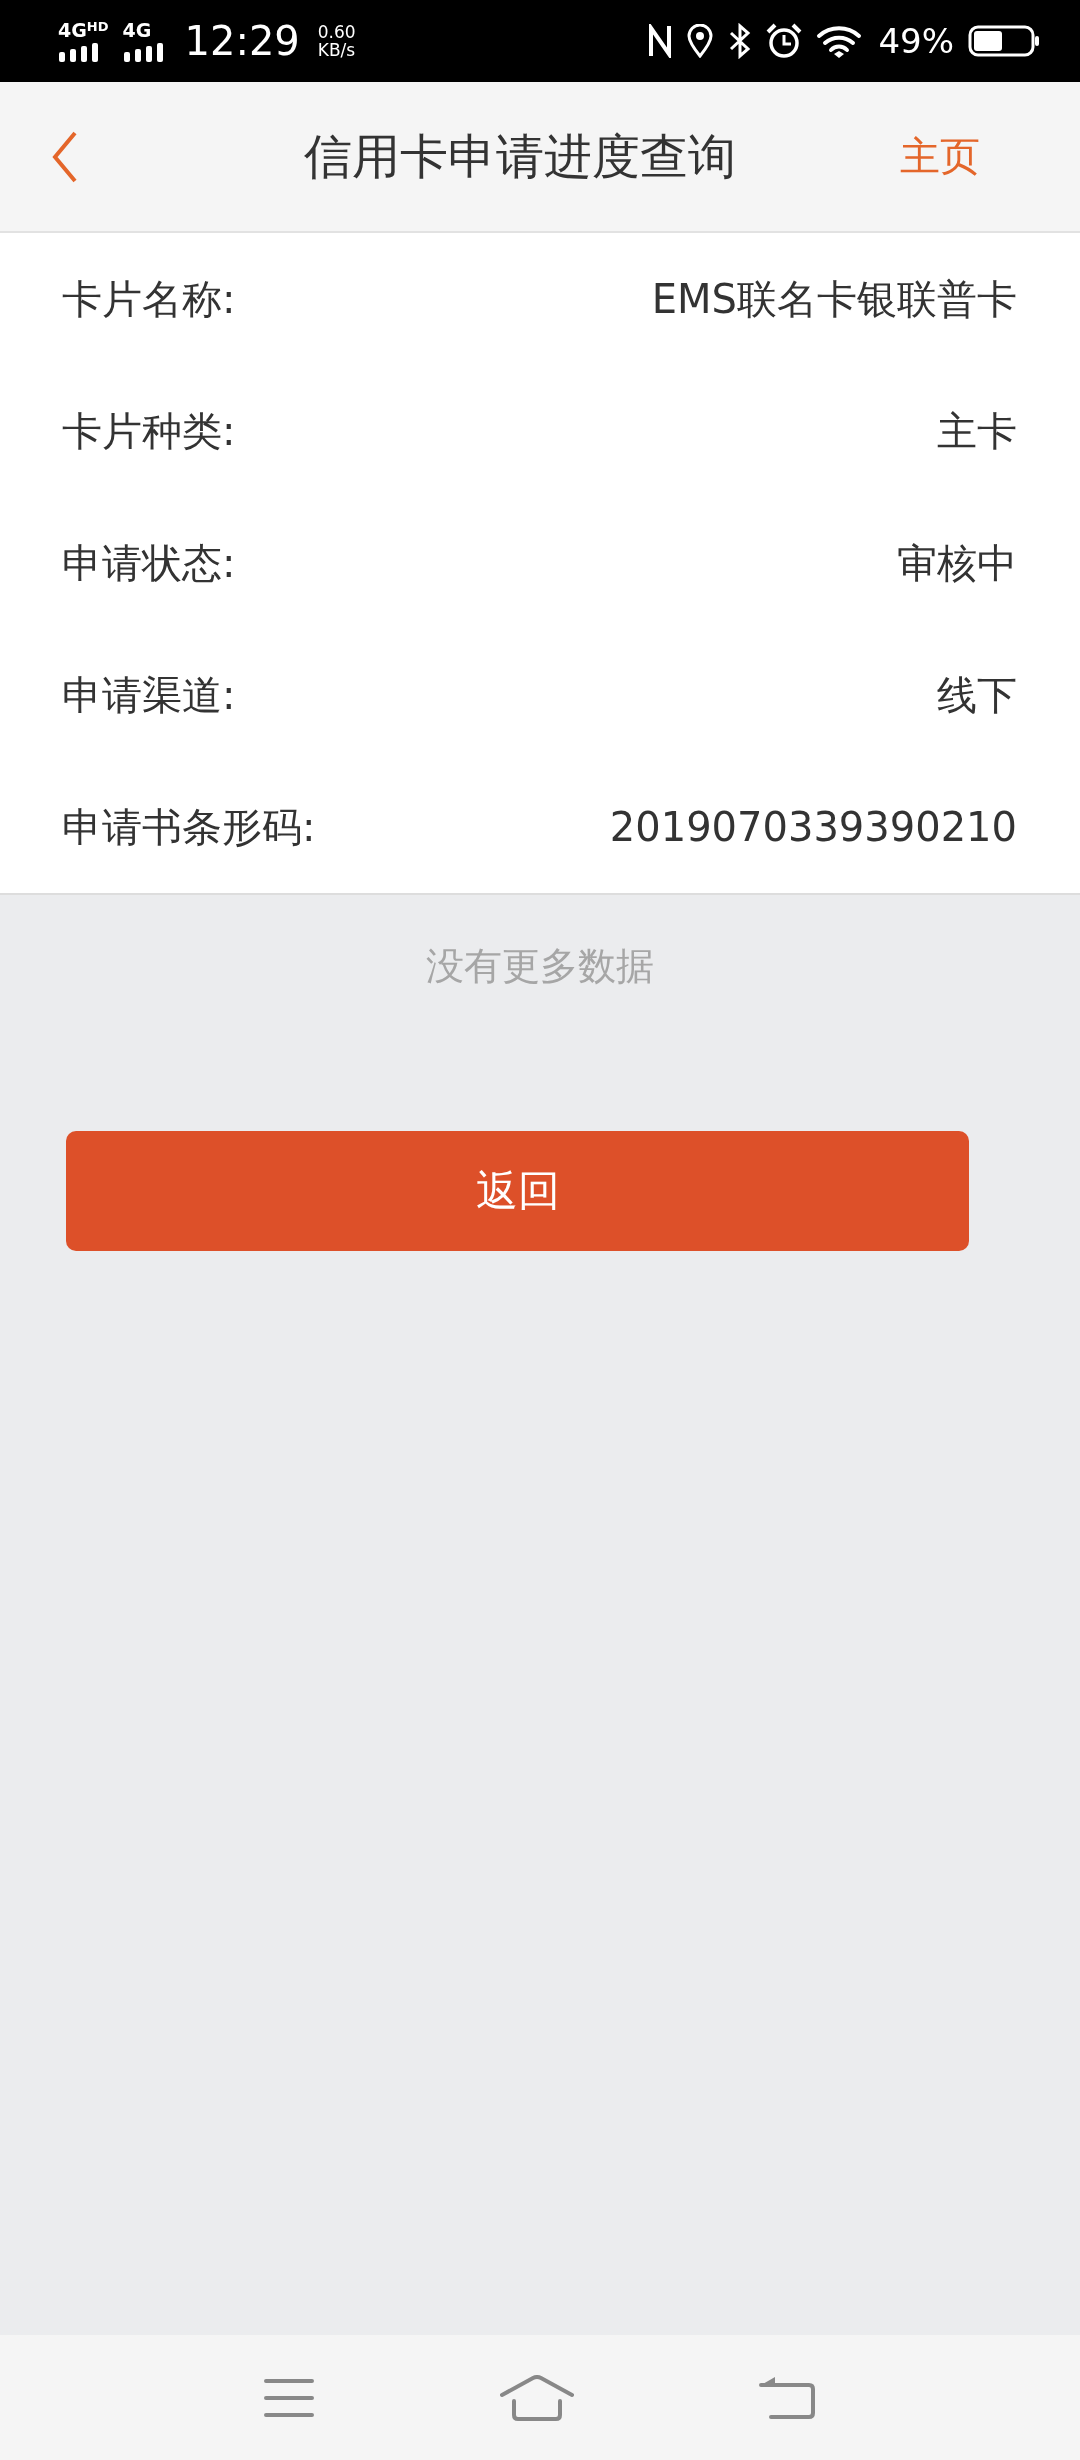 The height and width of the screenshot is (2460, 1080). Describe the element at coordinates (916, 41) in the screenshot. I see `battery-percent: 49%` at that location.